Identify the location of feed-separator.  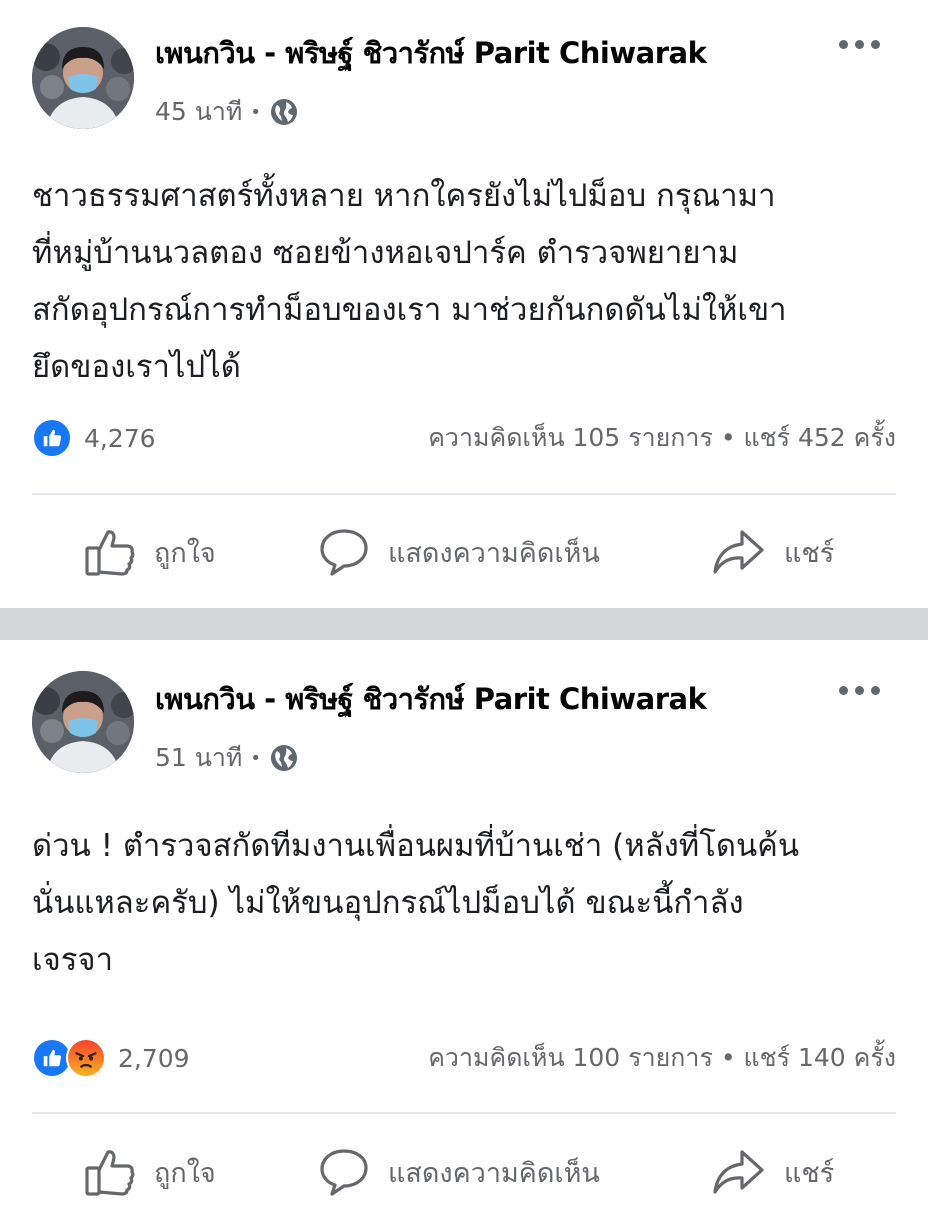
(464, 624).